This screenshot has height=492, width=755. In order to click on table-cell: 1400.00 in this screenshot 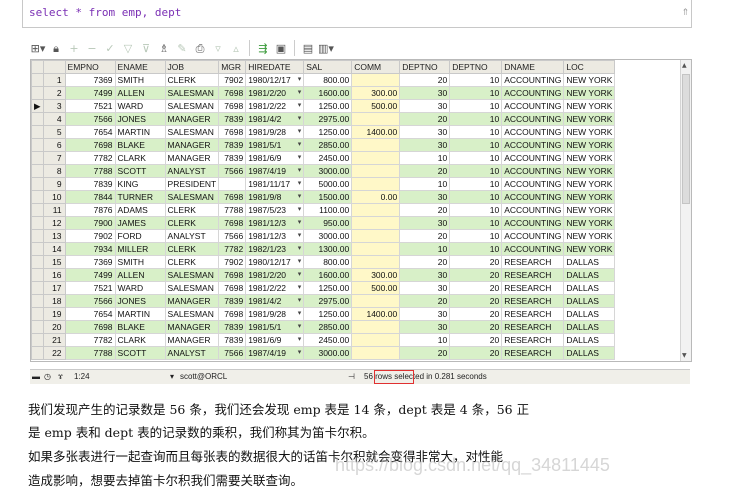, I will do `click(376, 314)`.